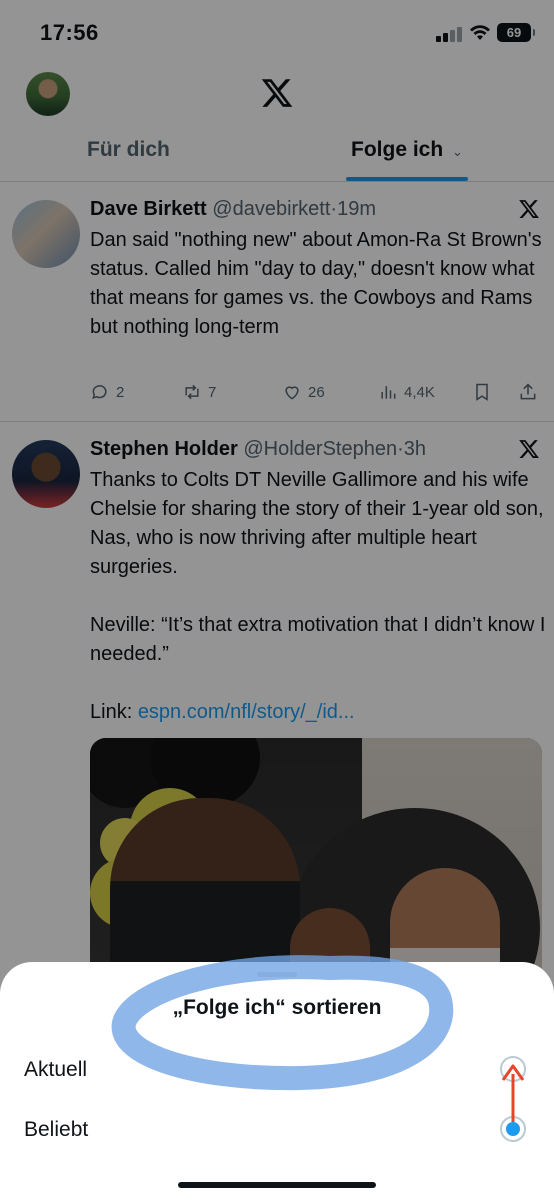  What do you see at coordinates (56, 1129) in the screenshot?
I see `sort-option-label: Beliebt` at bounding box center [56, 1129].